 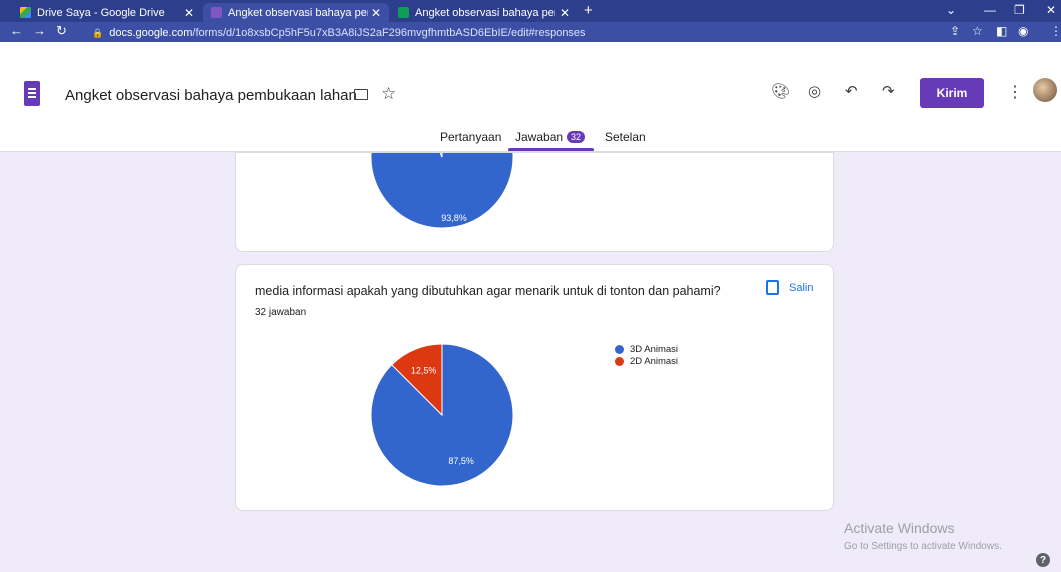 What do you see at coordinates (955, 31) in the screenshot?
I see `share-icon: ⇪` at bounding box center [955, 31].